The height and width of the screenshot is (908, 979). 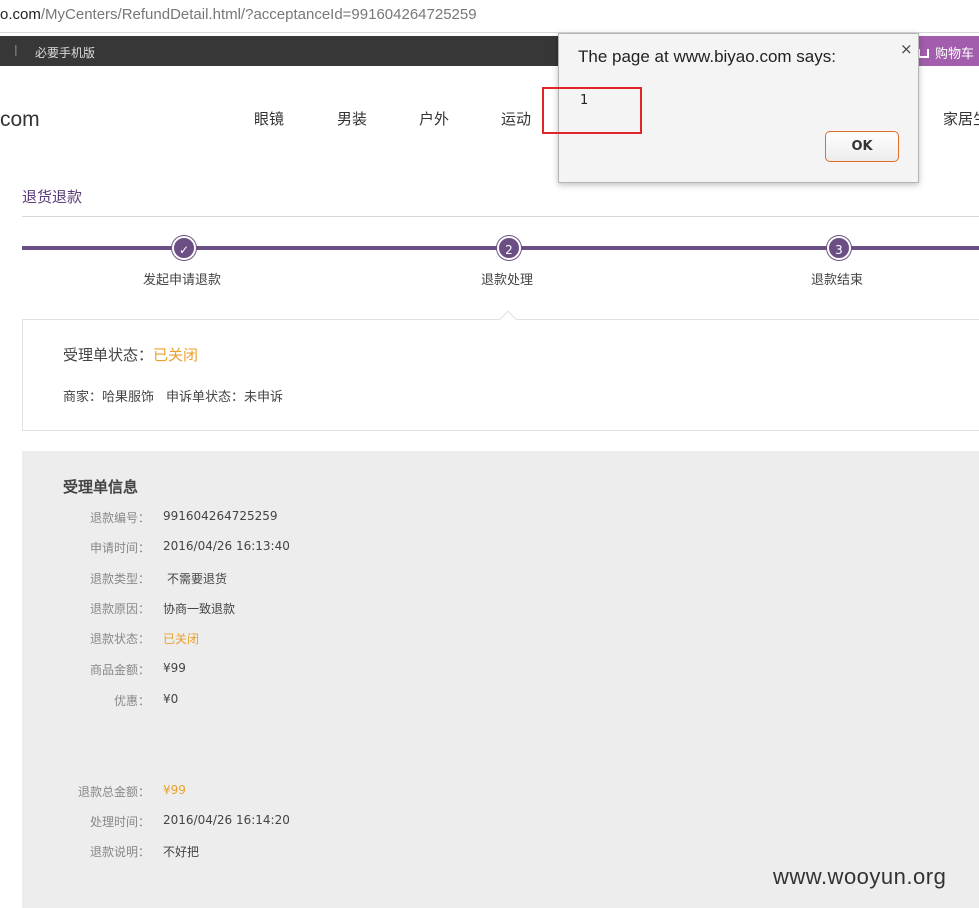 I want to click on info-value: ¥0, so click(x=171, y=699).